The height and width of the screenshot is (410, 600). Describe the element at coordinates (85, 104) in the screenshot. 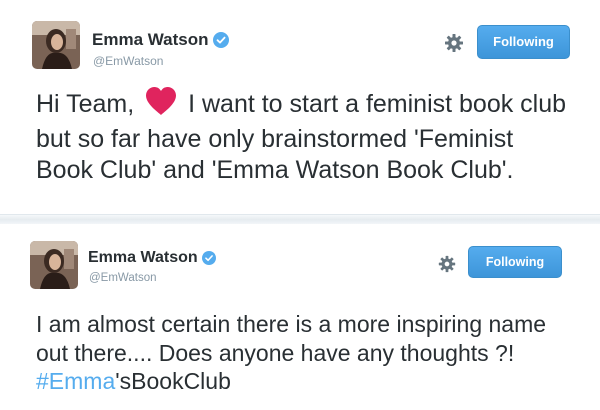

I see `tweet-text-part-1: Hi Team,` at that location.